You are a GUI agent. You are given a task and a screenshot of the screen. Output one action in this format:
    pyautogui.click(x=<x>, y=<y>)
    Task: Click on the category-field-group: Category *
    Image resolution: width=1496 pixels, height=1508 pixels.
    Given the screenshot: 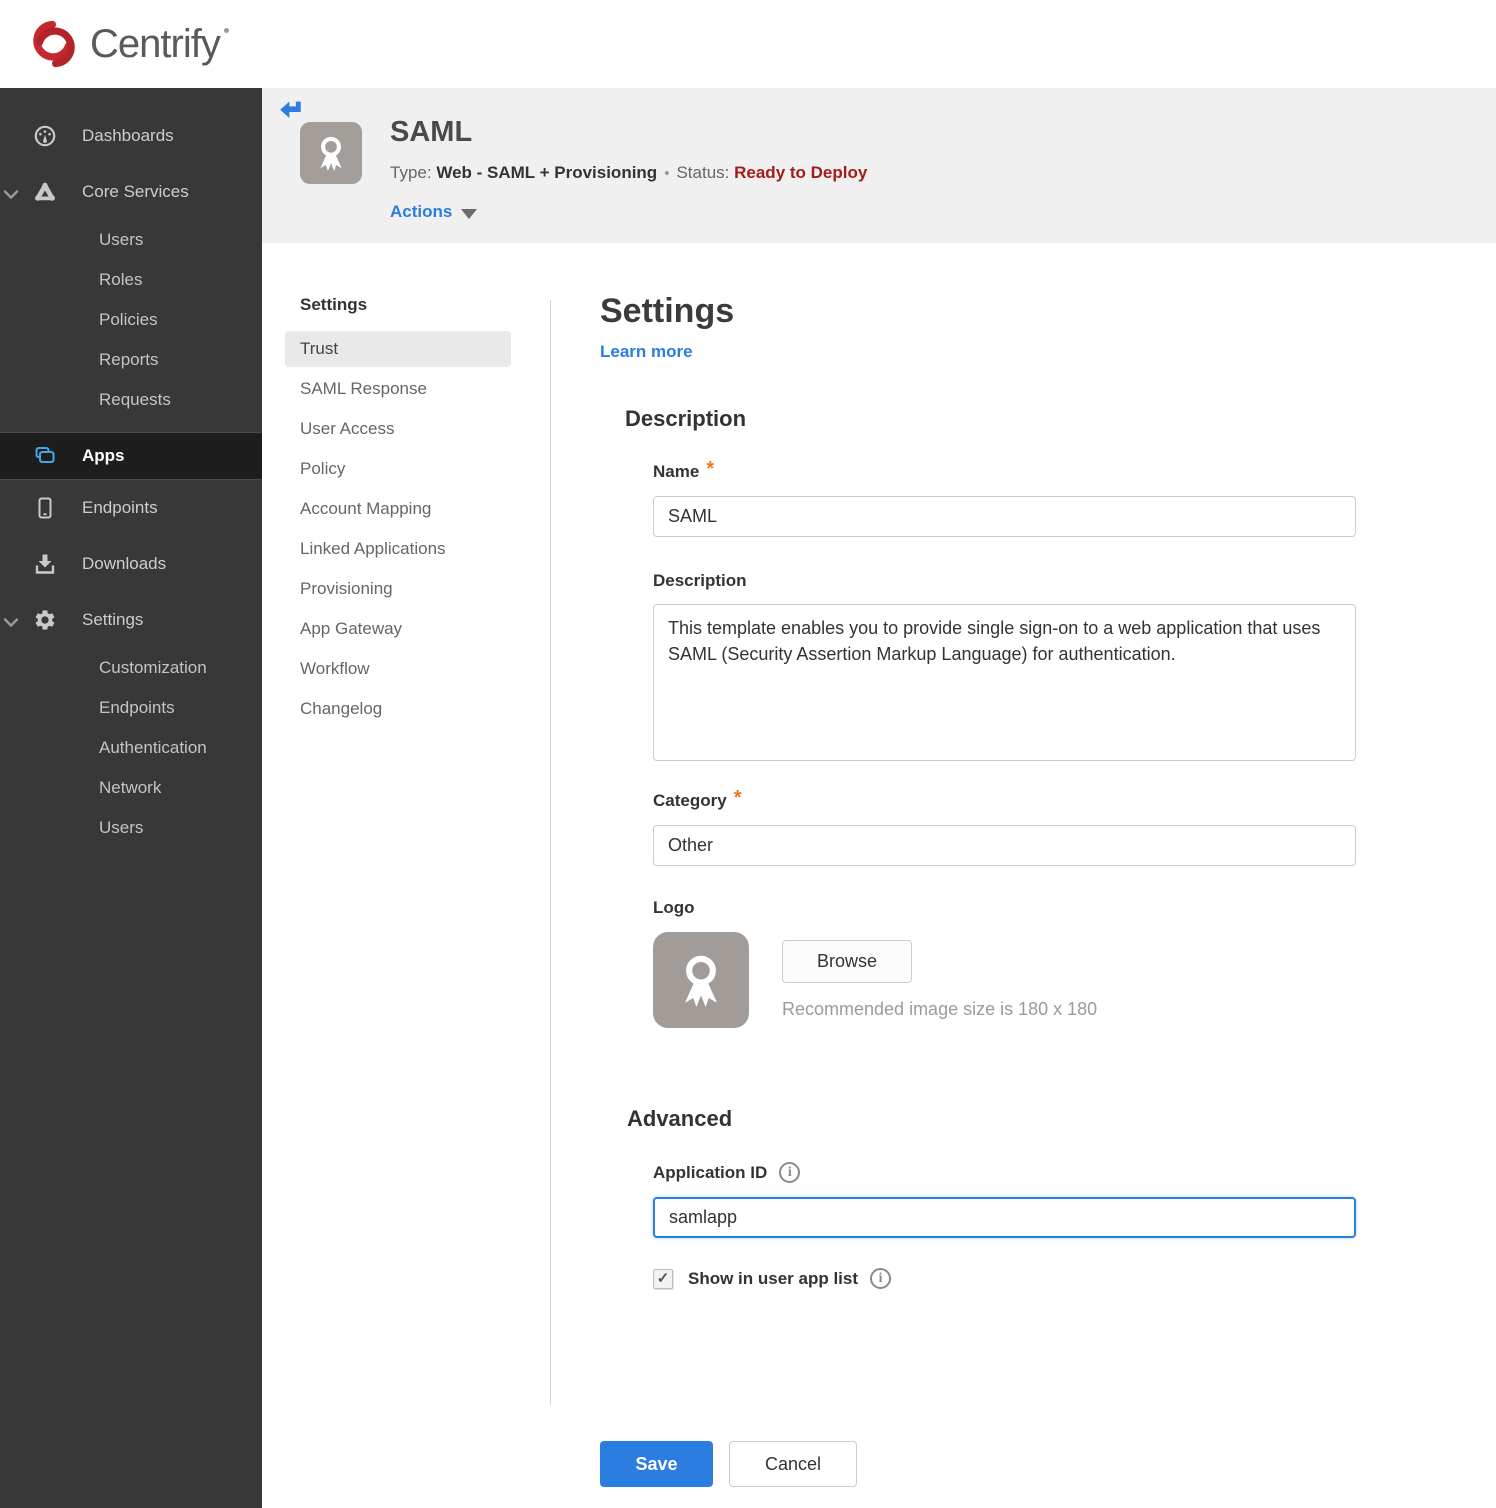 What is the action you would take?
    pyautogui.click(x=1004, y=826)
    